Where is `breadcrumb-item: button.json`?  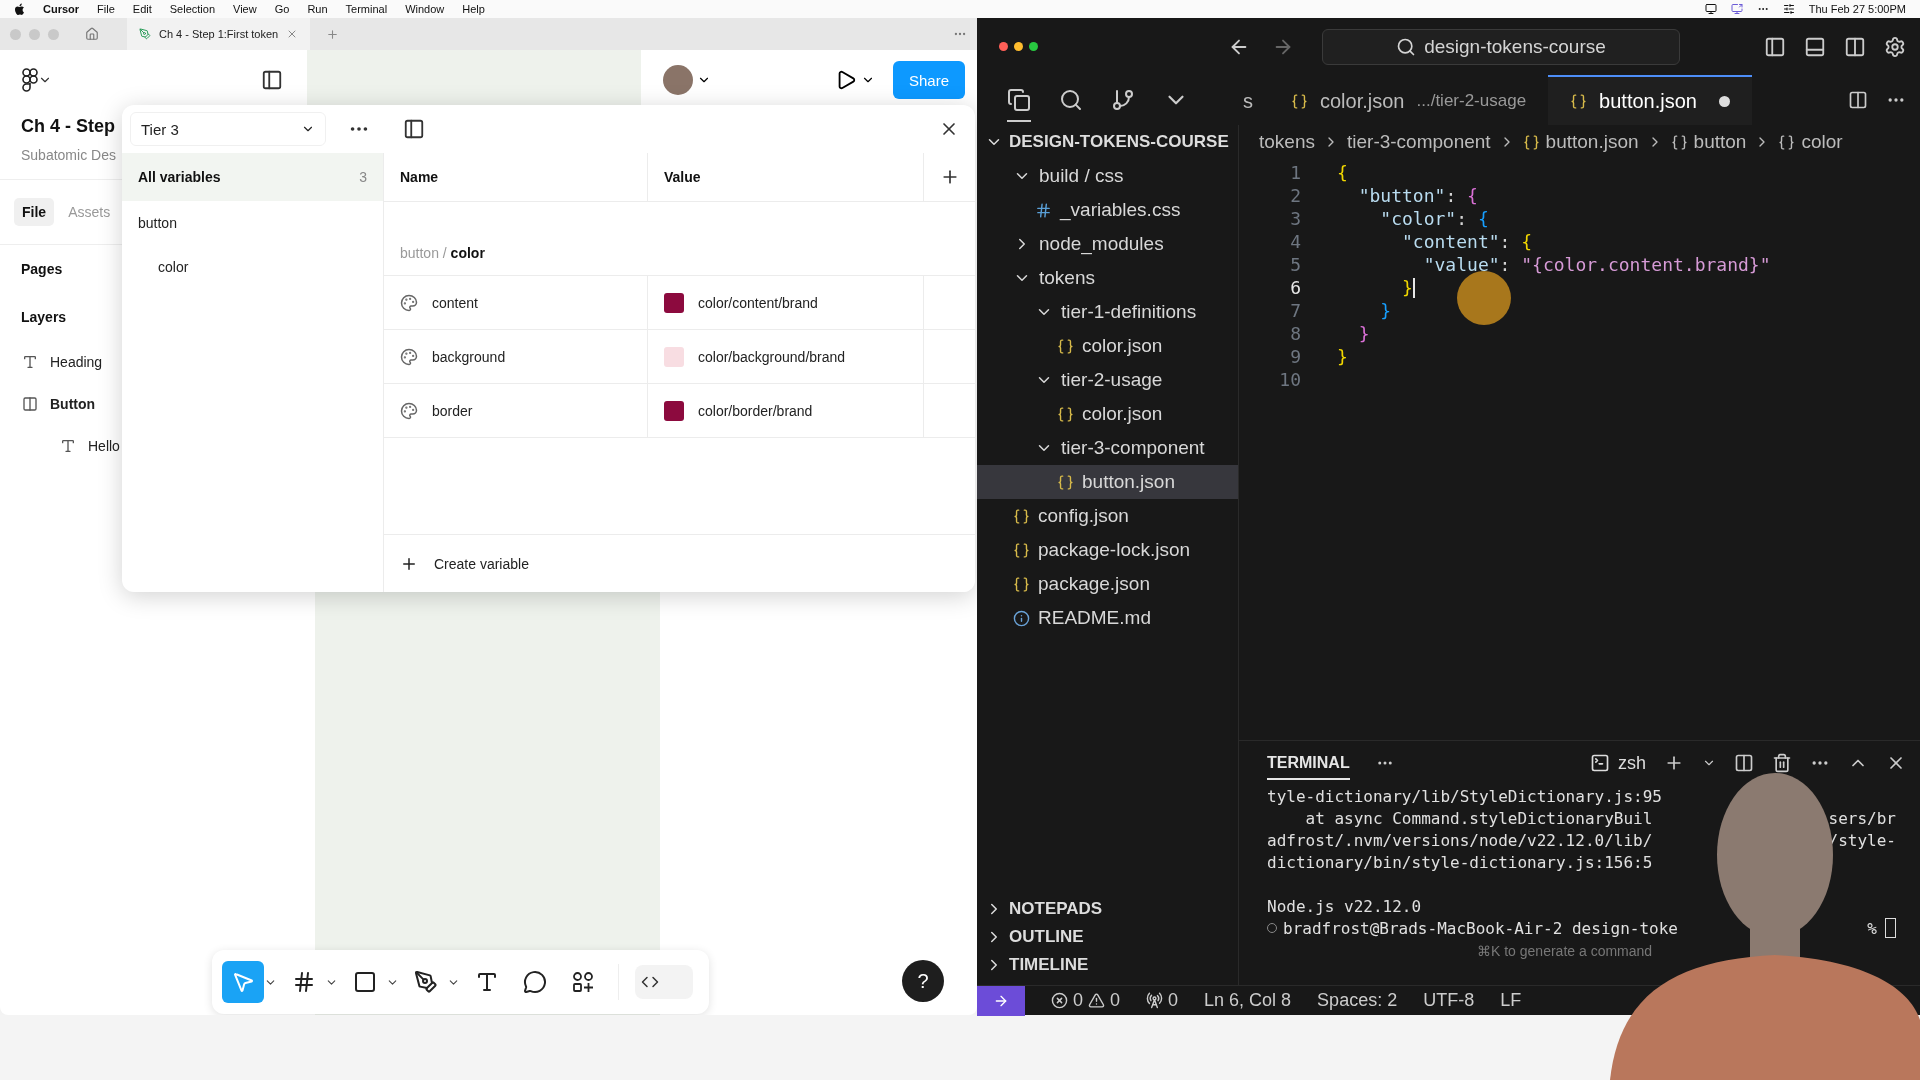
breadcrumb-item: button.json is located at coordinates (1580, 142).